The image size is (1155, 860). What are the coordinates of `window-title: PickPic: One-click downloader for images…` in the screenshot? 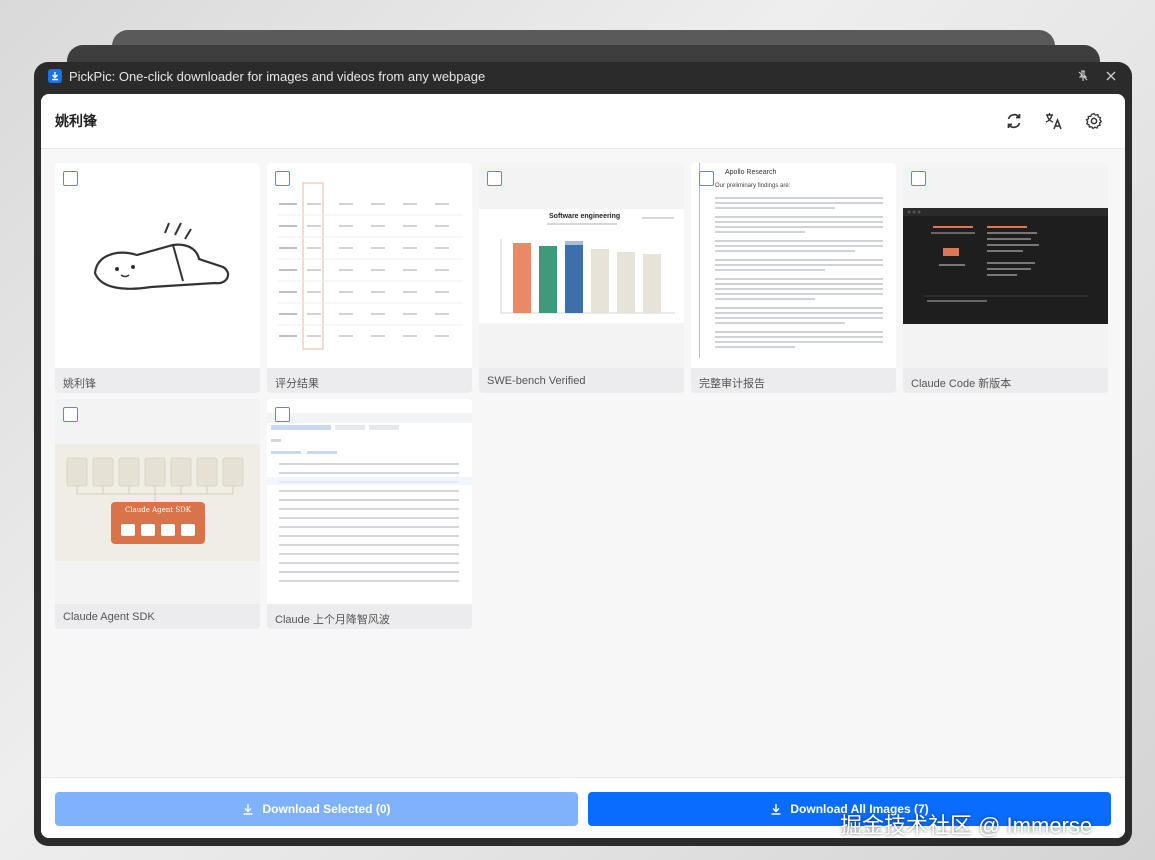 It's located at (277, 76).